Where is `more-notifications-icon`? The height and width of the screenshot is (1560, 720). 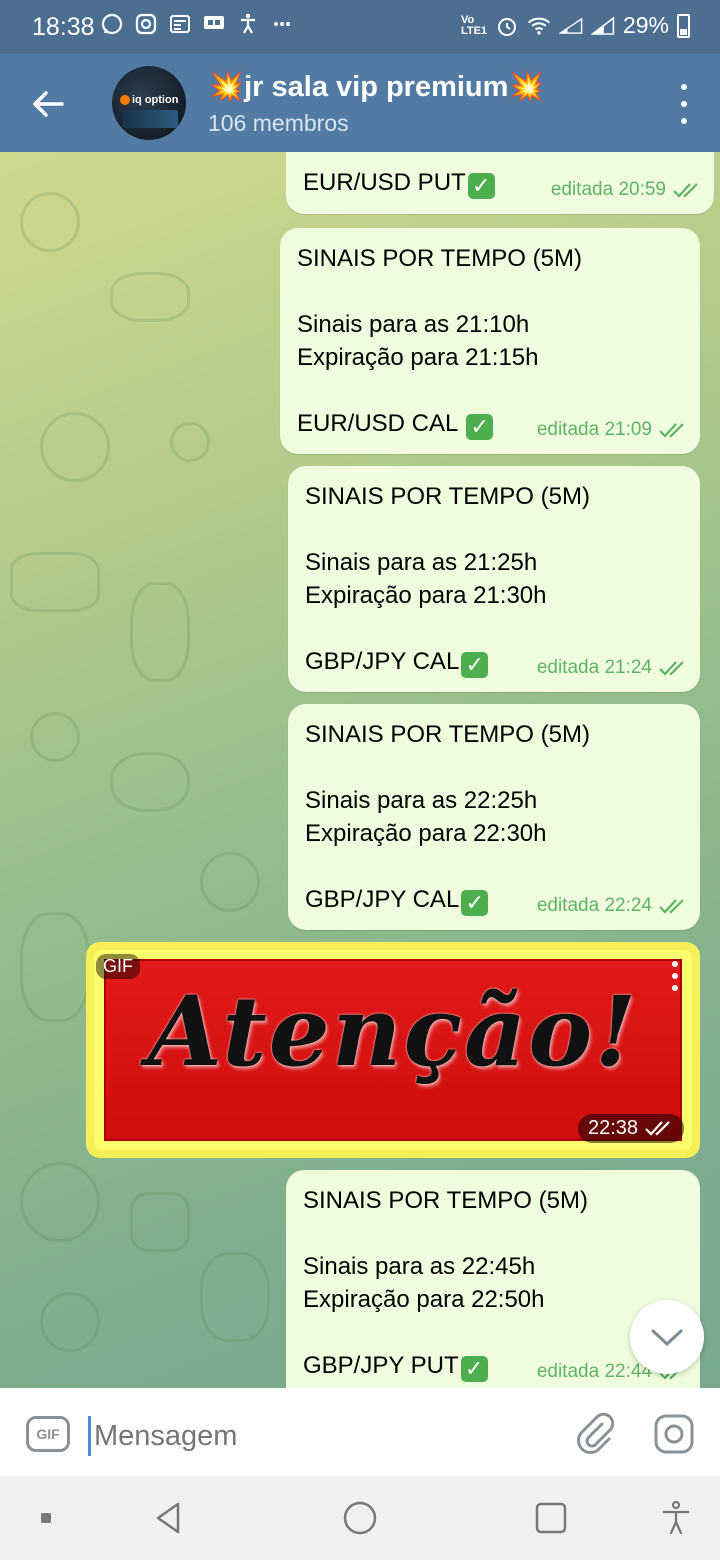 more-notifications-icon is located at coordinates (282, 24).